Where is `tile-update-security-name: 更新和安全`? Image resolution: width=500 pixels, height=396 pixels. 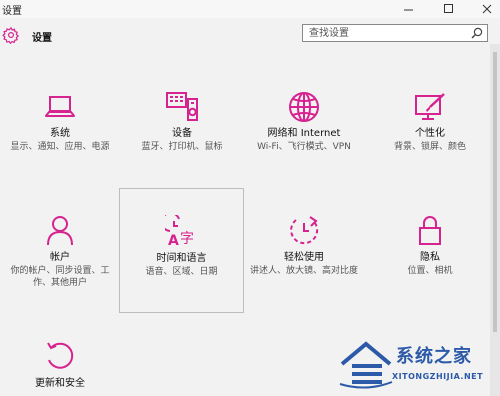
tile-update-security-name: 更新和安全 is located at coordinates (60, 383).